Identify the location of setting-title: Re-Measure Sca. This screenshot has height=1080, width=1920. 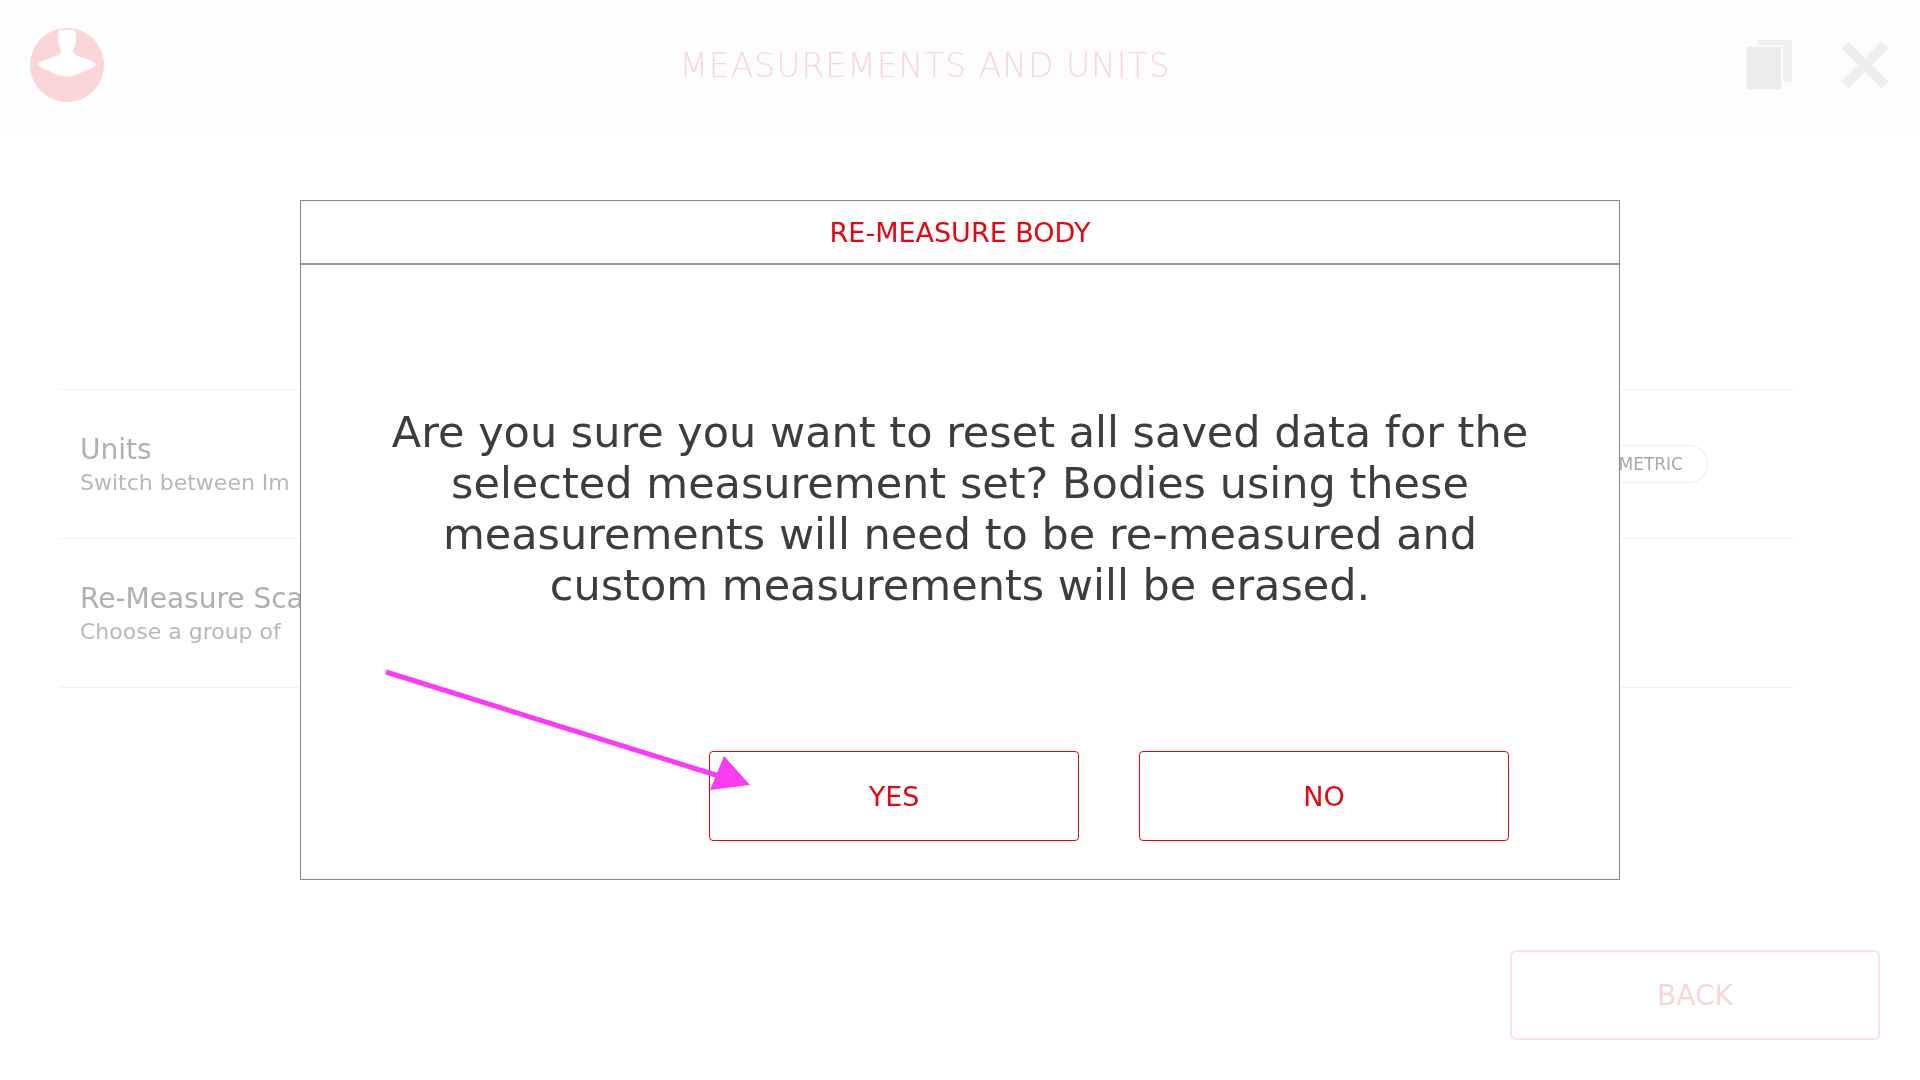
(192, 598).